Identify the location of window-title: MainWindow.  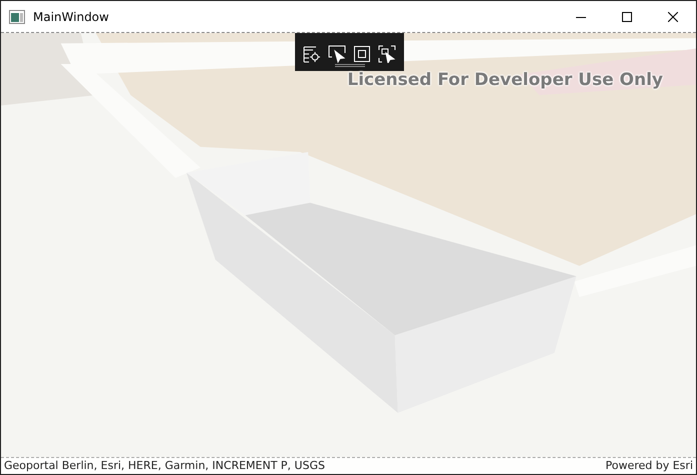
(71, 17).